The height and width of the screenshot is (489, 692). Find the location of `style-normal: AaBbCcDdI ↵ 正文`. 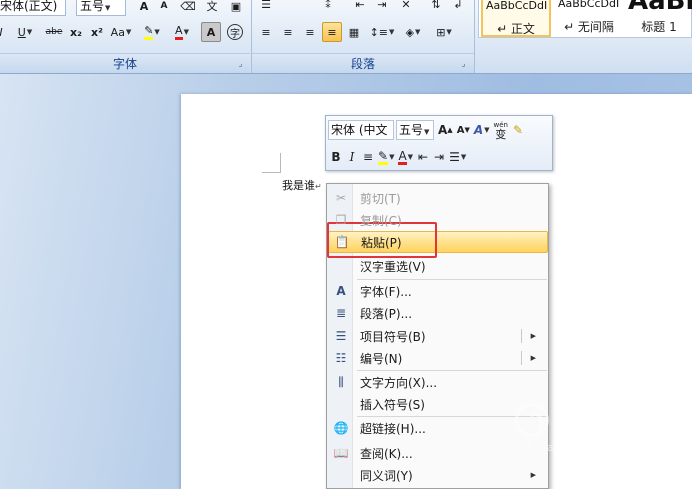

style-normal: AaBbCcDdI ↵ 正文 is located at coordinates (516, 18).